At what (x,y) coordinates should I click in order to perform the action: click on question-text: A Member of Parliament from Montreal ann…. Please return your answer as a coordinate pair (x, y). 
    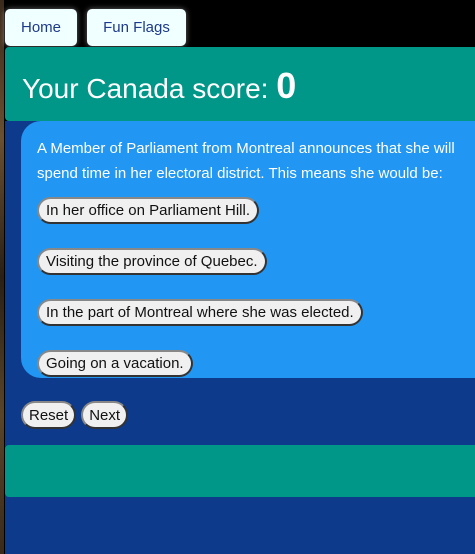
    Looking at the image, I should click on (246, 161).